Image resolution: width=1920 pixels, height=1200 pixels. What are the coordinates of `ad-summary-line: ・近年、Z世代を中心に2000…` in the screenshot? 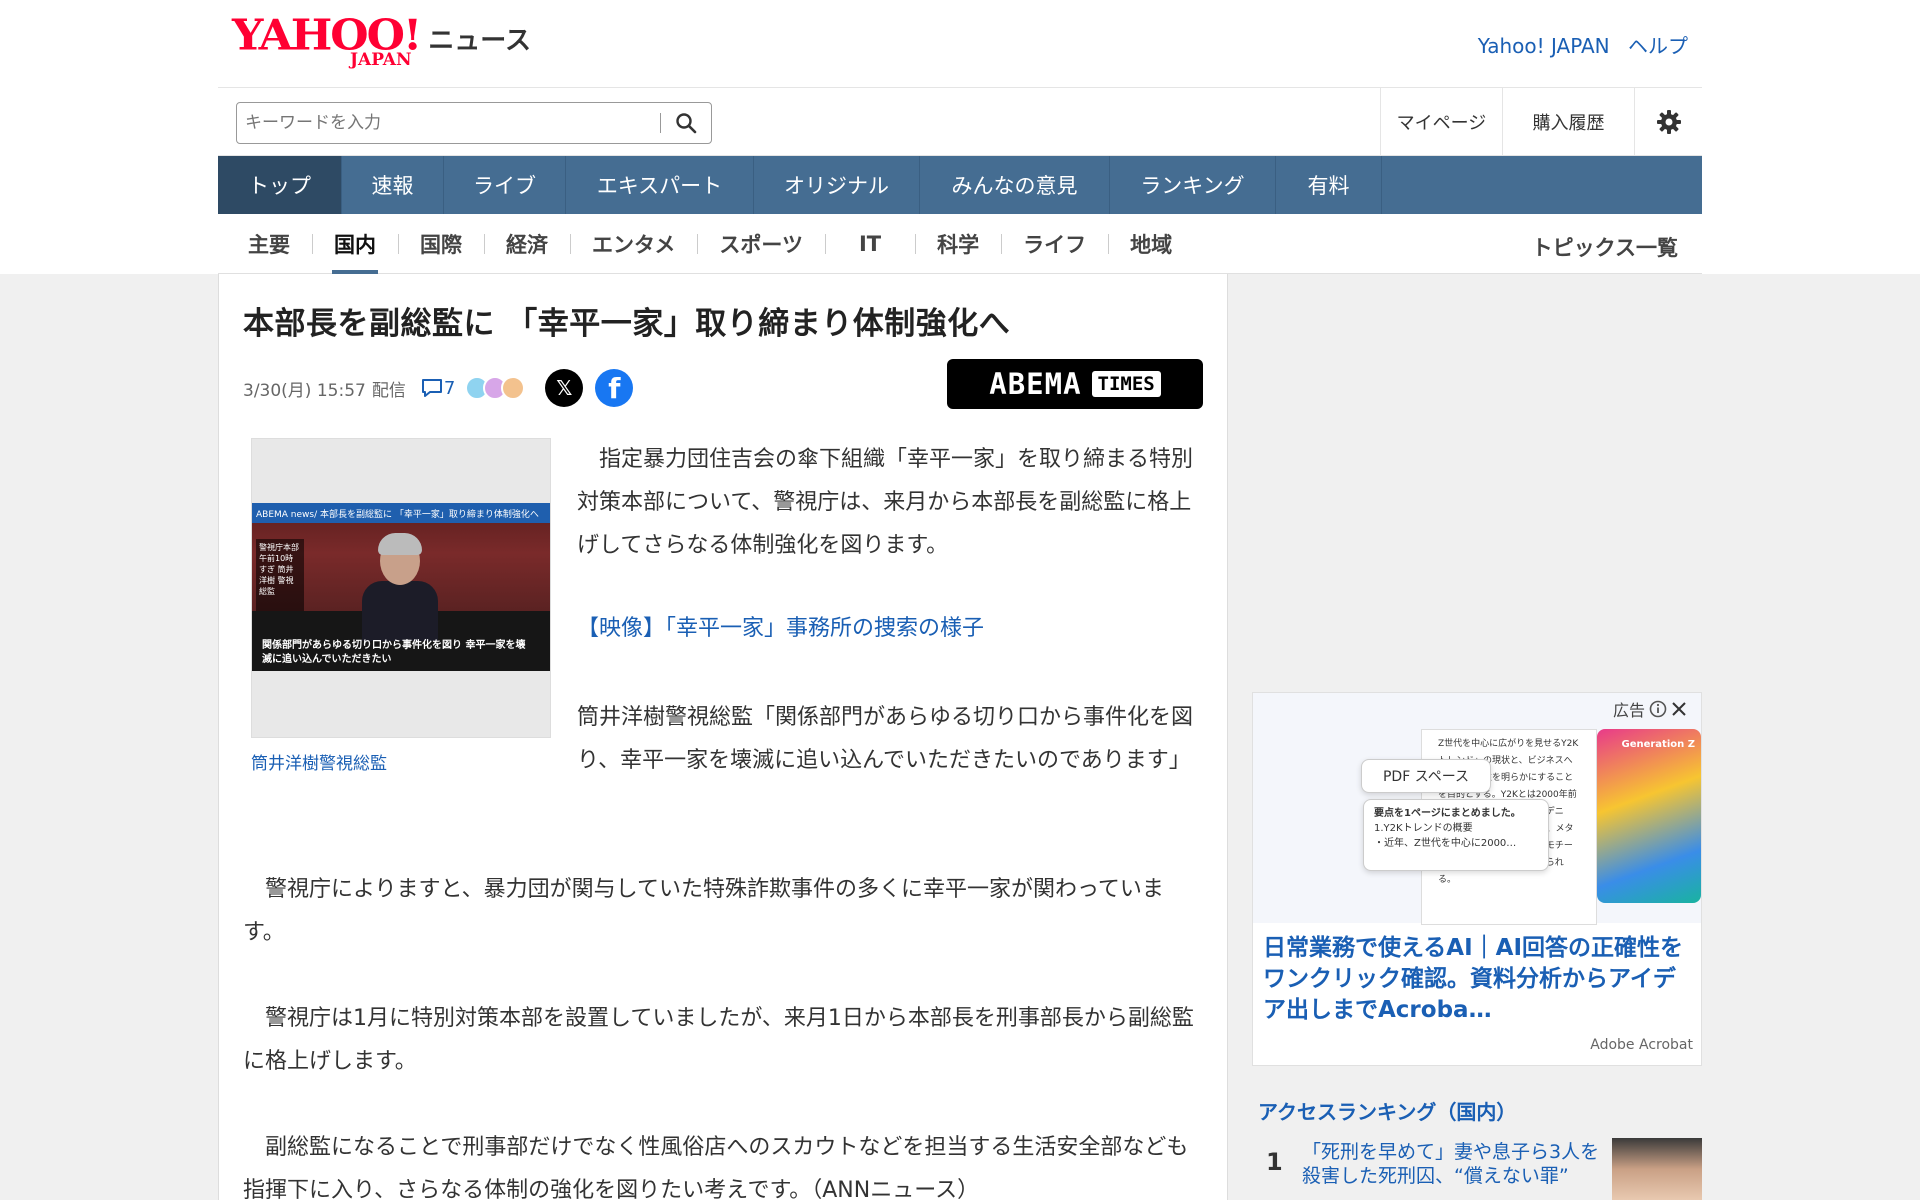 It's located at (1445, 843).